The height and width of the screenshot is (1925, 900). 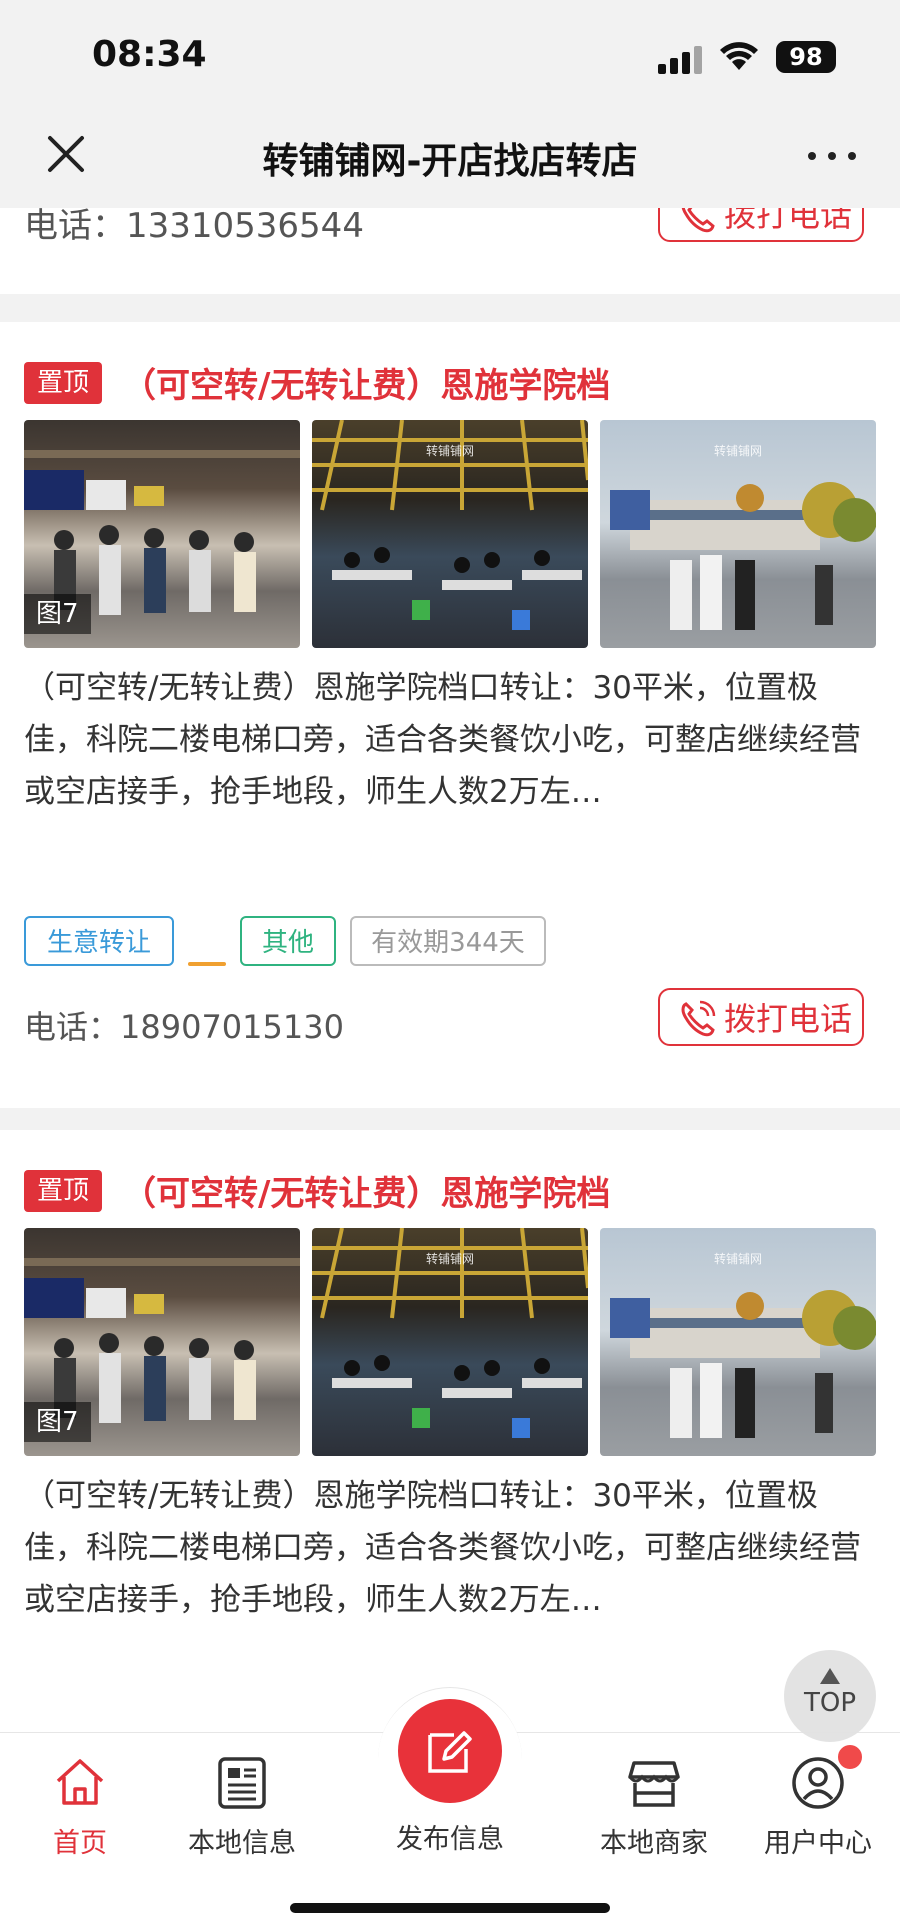 What do you see at coordinates (99, 941) in the screenshot?
I see `category-tag: 生意转让` at bounding box center [99, 941].